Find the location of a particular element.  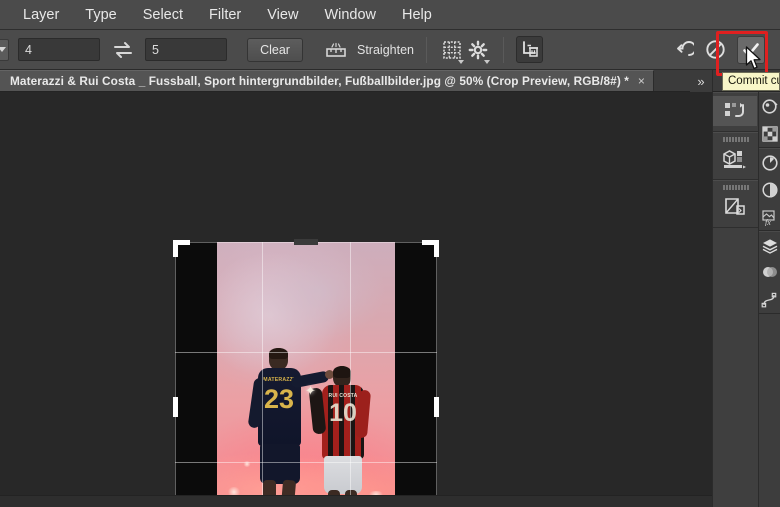

menu-filter: Filter is located at coordinates (225, 15).